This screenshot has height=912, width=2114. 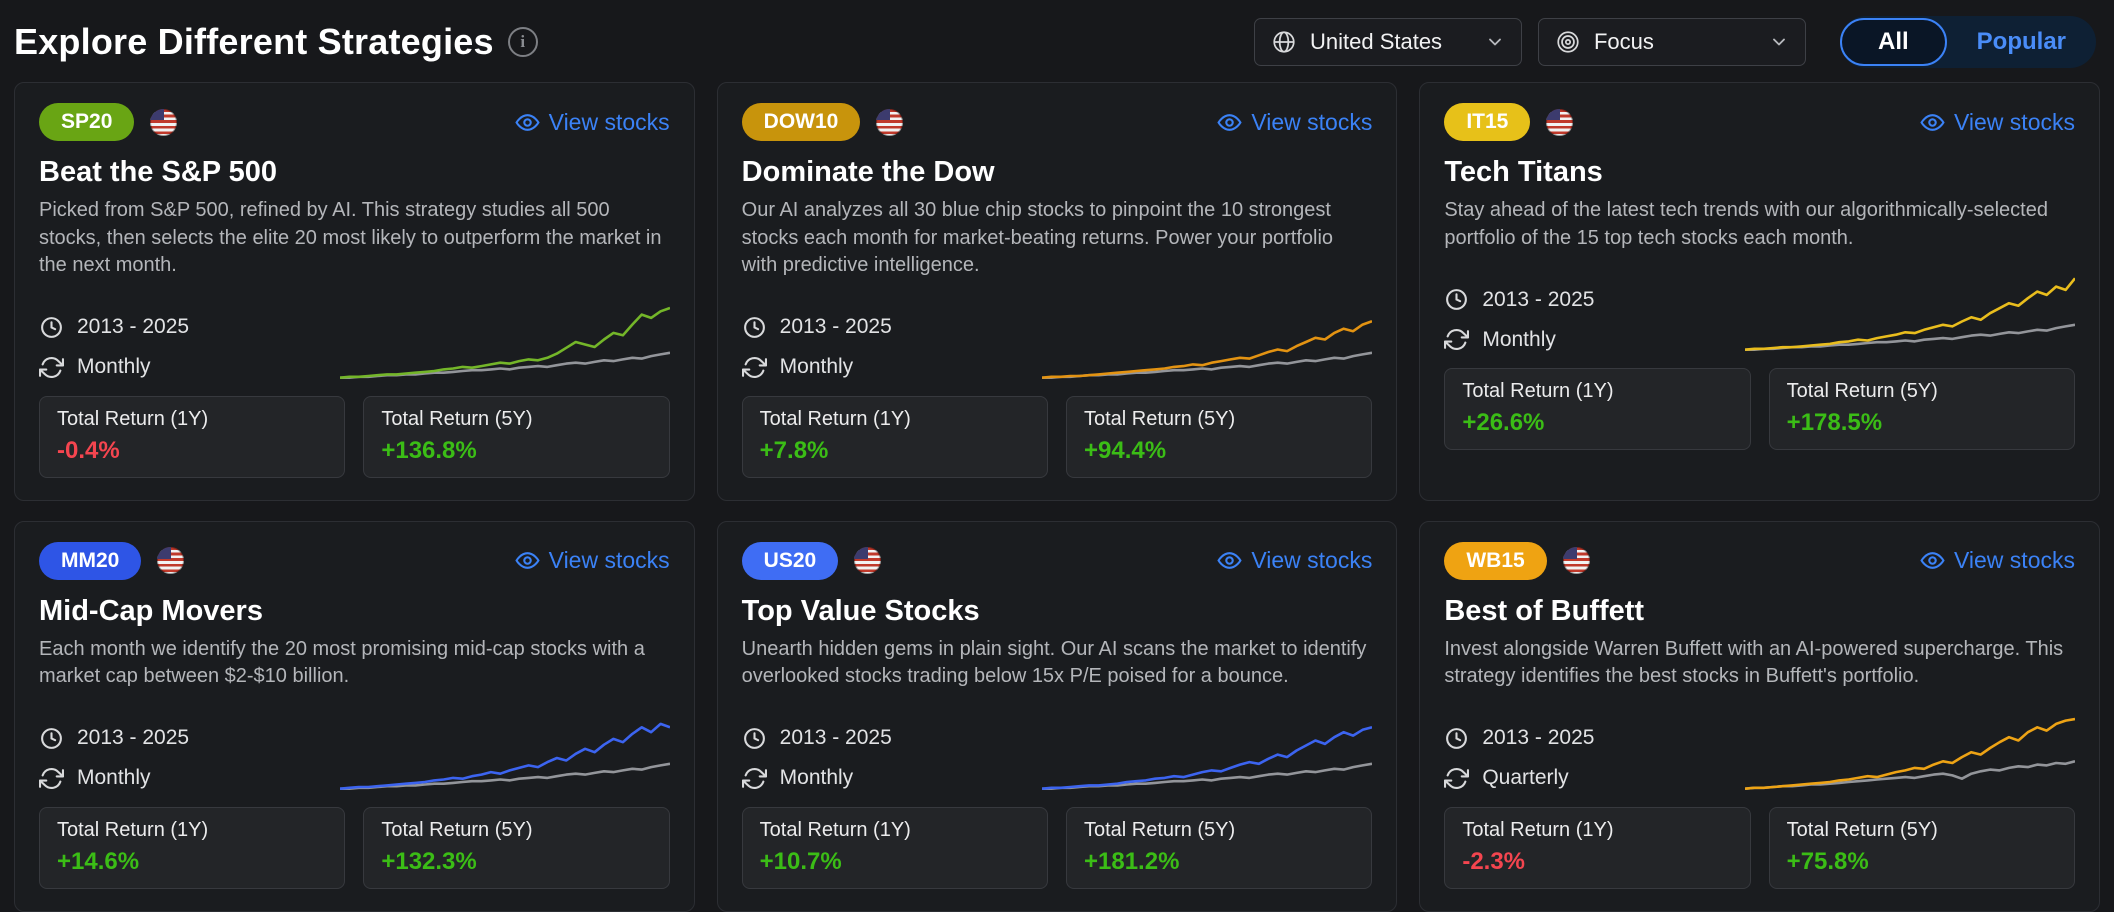 What do you see at coordinates (1525, 778) in the screenshot?
I see `frequency-label: Quarterly` at bounding box center [1525, 778].